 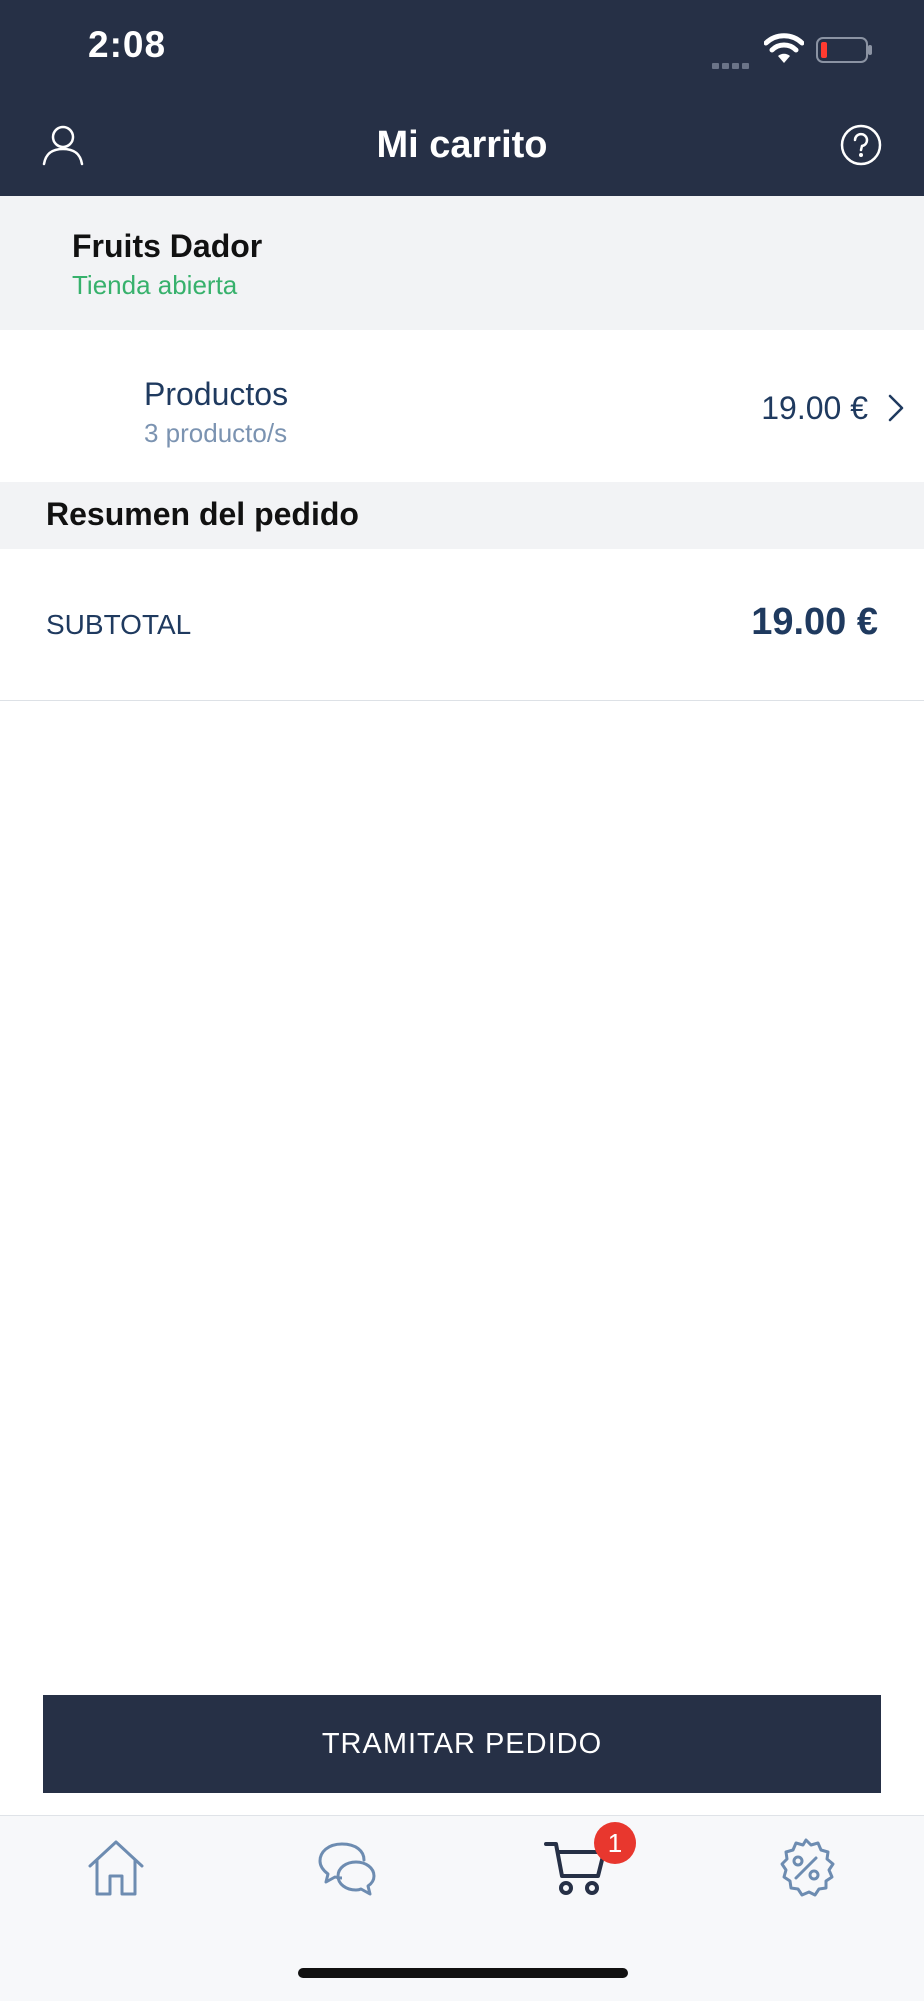 I want to click on order-summary-header: Resumen del pedido, so click(x=462, y=515).